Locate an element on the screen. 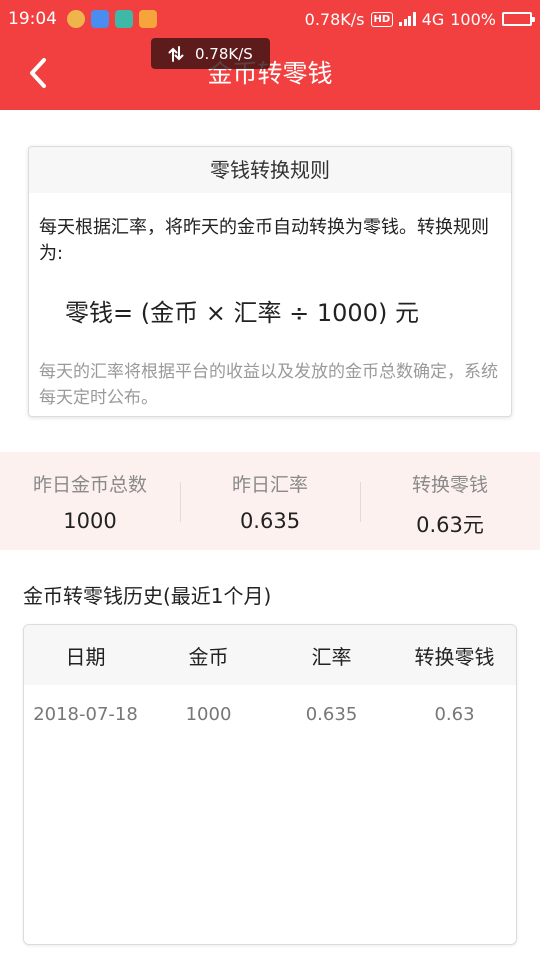 This screenshot has width=540, height=960. network-speed: 0.78K/s is located at coordinates (334, 19).